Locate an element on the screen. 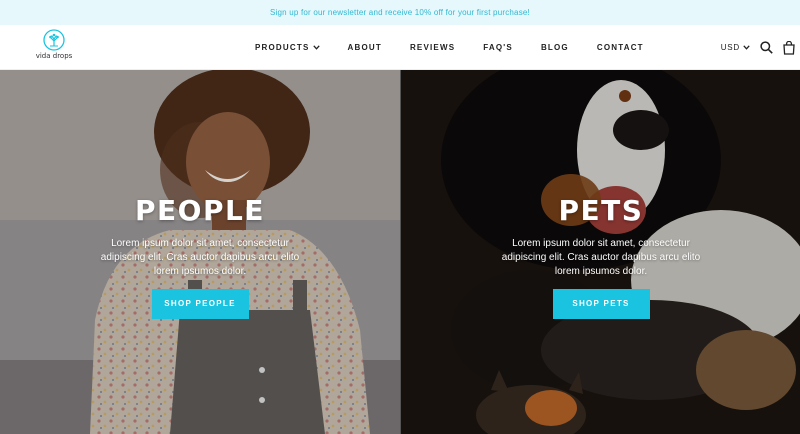 Image resolution: width=800 pixels, height=434 pixels. nav-item-label: BLOG is located at coordinates (554, 47).